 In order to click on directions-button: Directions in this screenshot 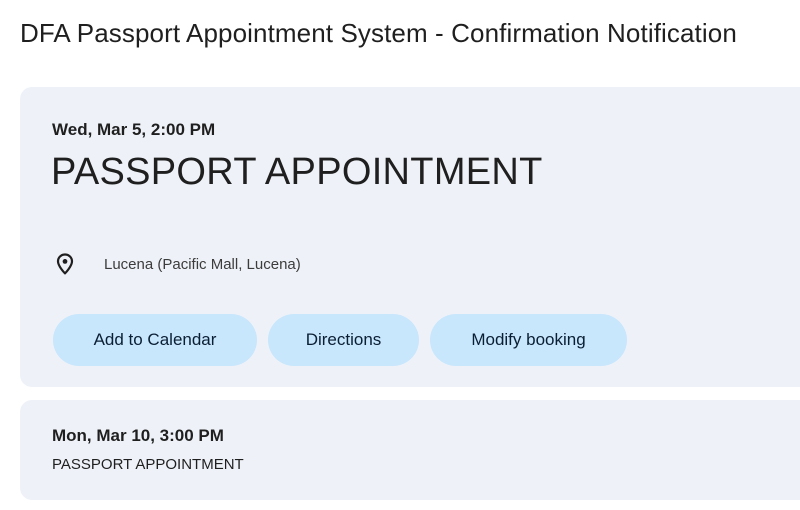, I will do `click(343, 340)`.